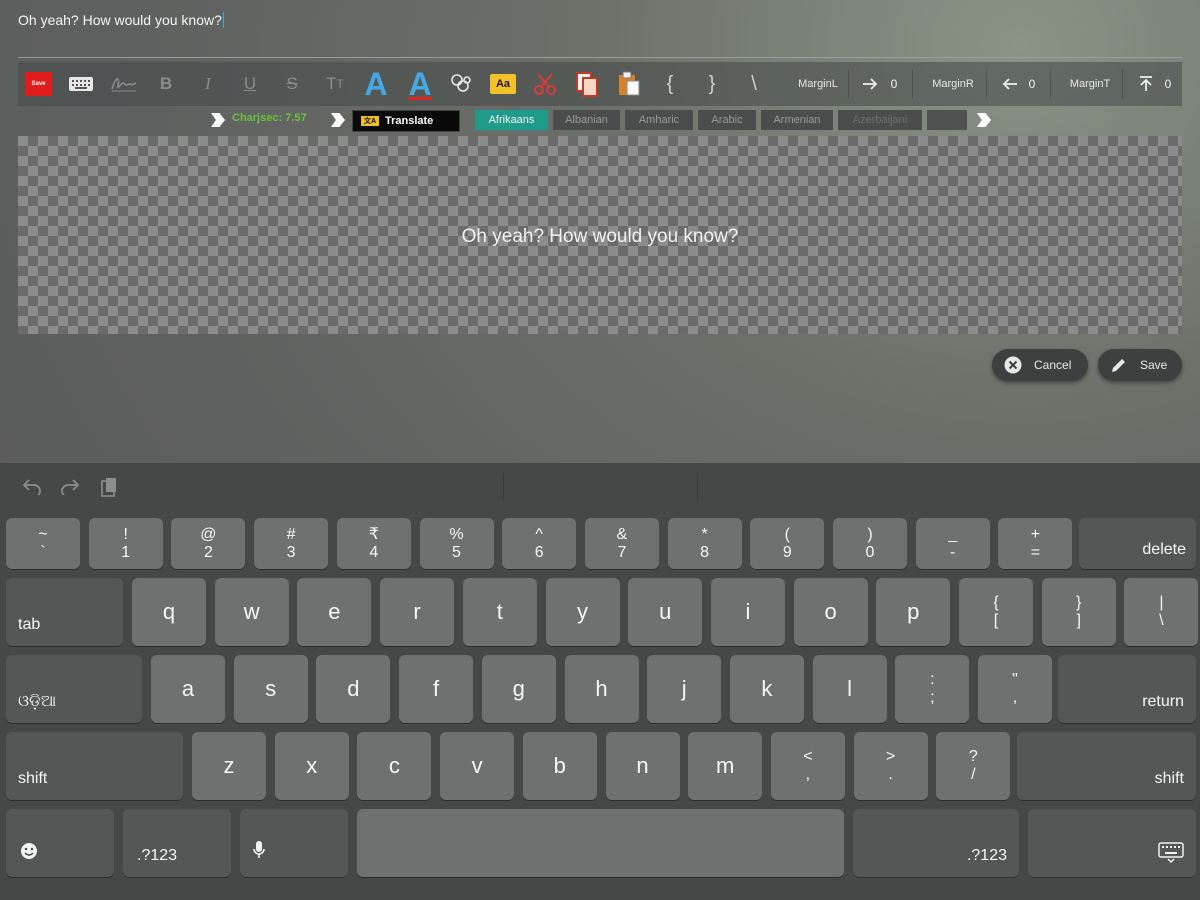 This screenshot has width=1200, height=900. Describe the element at coordinates (787, 543) in the screenshot. I see `key-row1-9: (9` at that location.